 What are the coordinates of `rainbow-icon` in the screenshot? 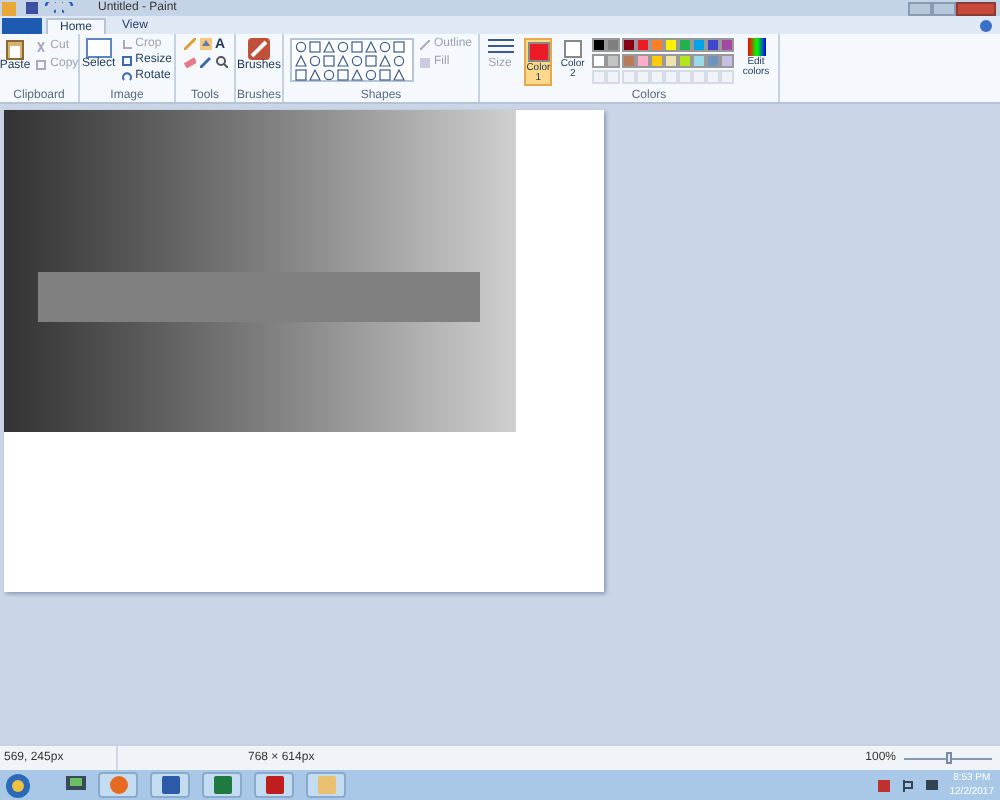 It's located at (756, 47).